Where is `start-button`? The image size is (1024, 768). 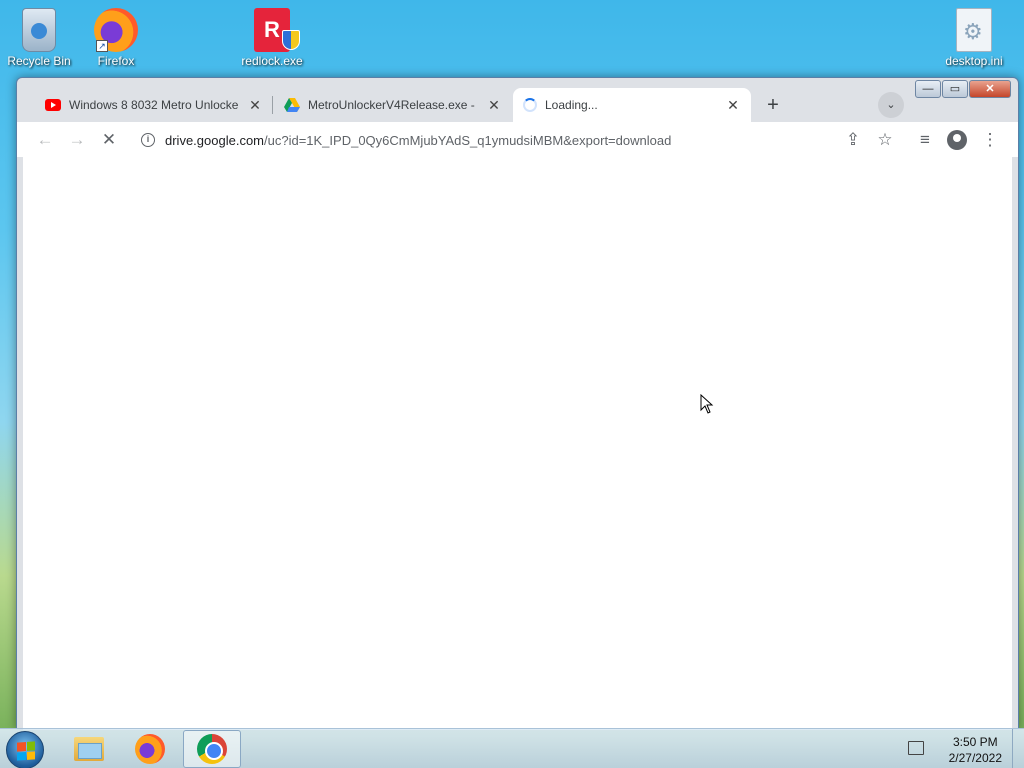 start-button is located at coordinates (25, 749).